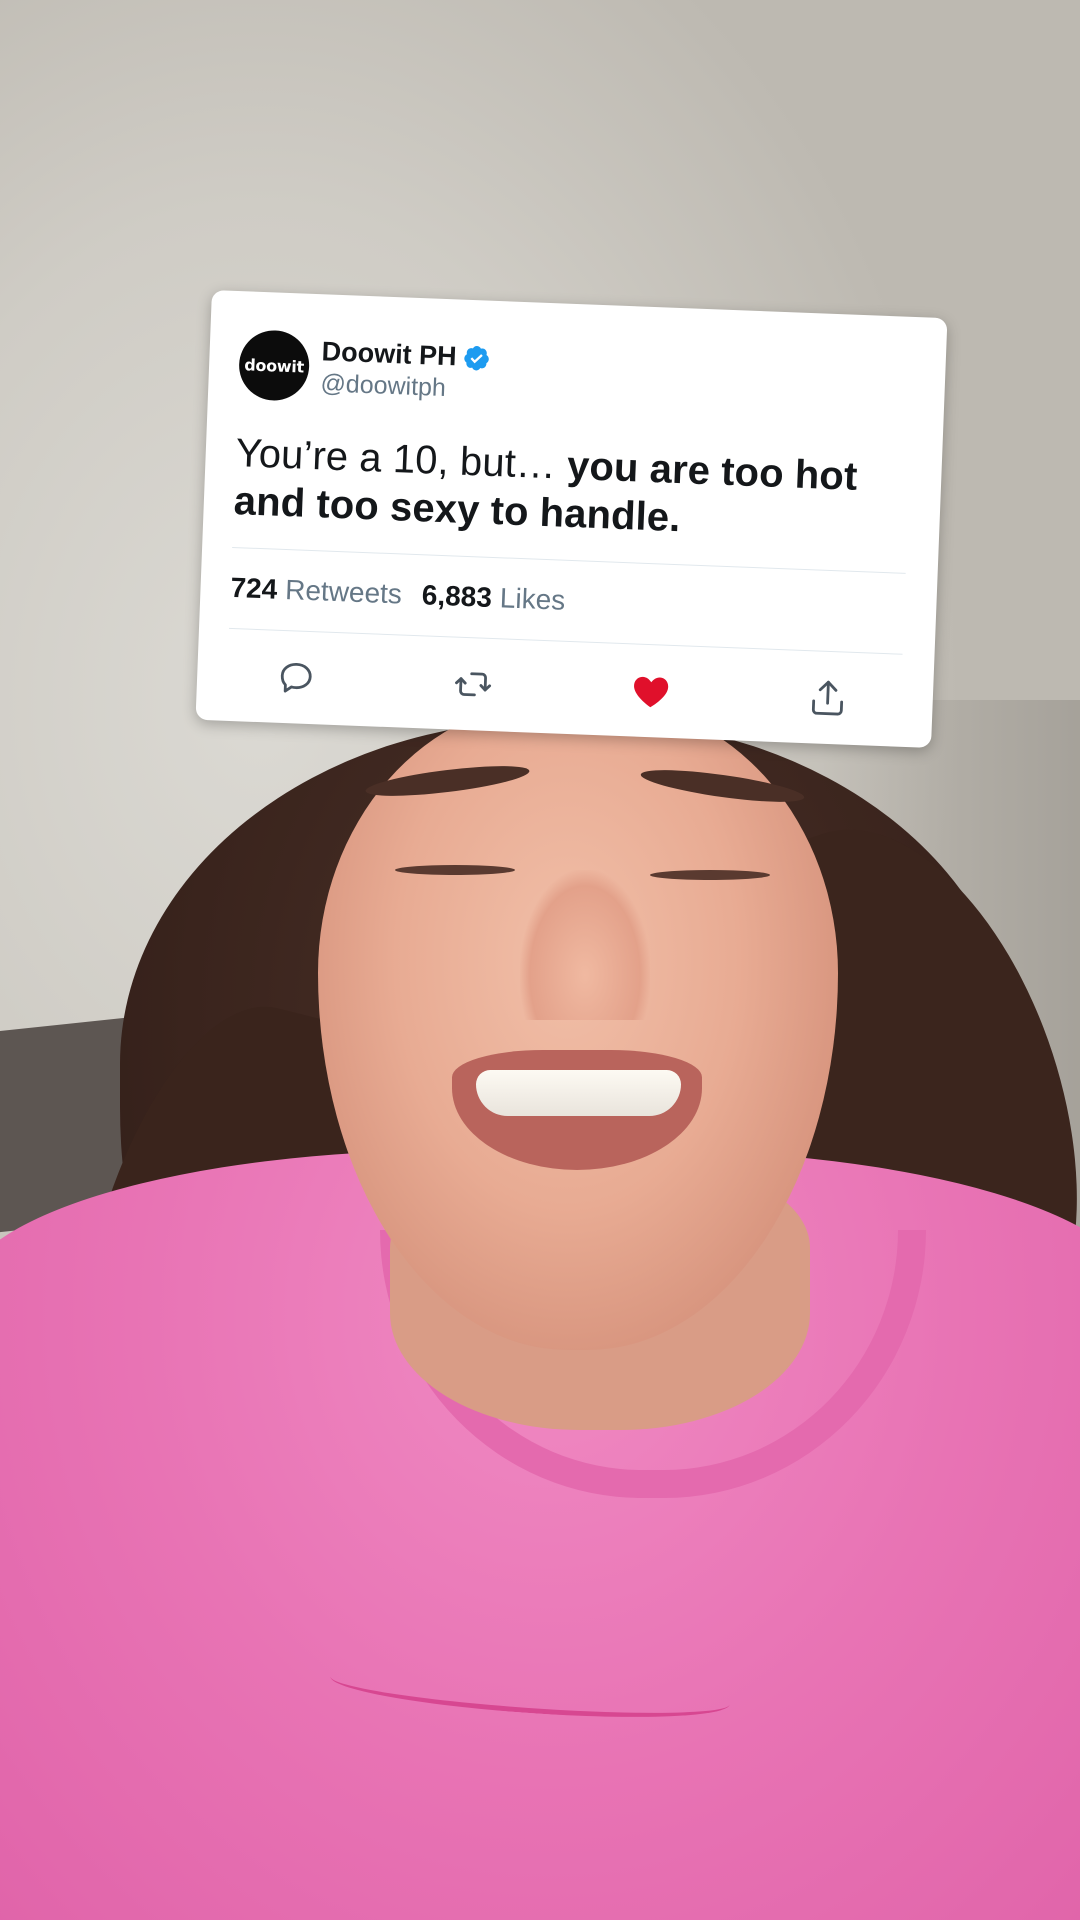 The height and width of the screenshot is (1920, 1080). What do you see at coordinates (575, 377) in the screenshot?
I see `tweet-author-row: doowit Doowit PH @doowitph` at bounding box center [575, 377].